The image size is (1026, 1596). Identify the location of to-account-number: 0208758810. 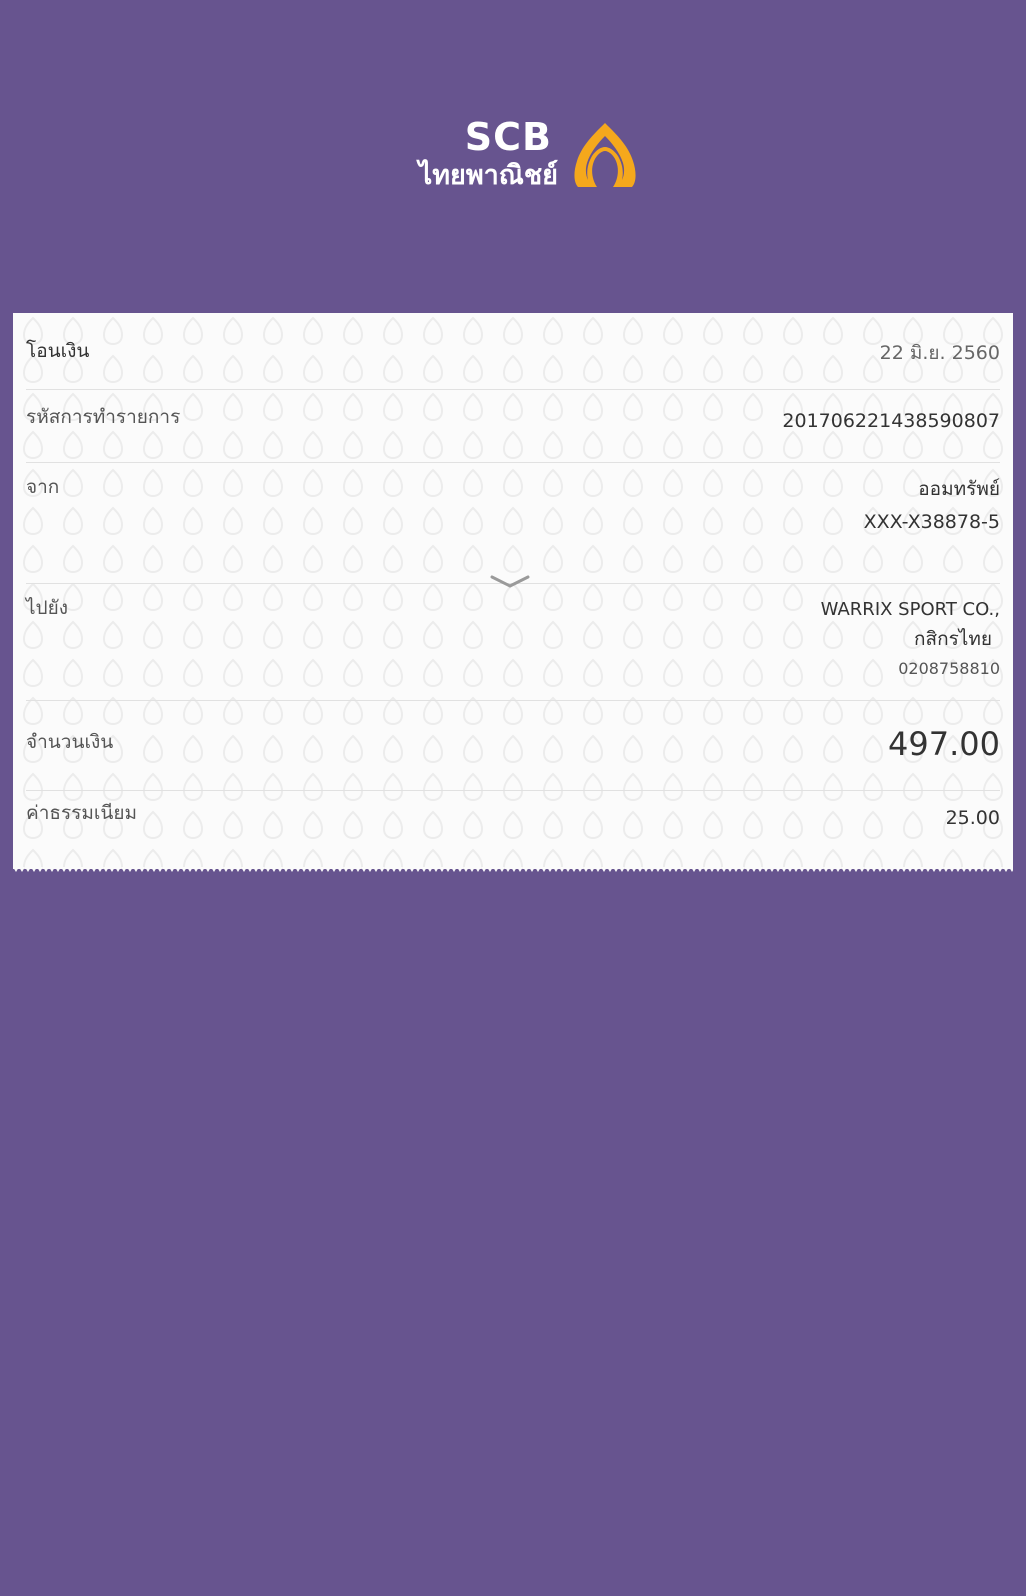
(949, 668).